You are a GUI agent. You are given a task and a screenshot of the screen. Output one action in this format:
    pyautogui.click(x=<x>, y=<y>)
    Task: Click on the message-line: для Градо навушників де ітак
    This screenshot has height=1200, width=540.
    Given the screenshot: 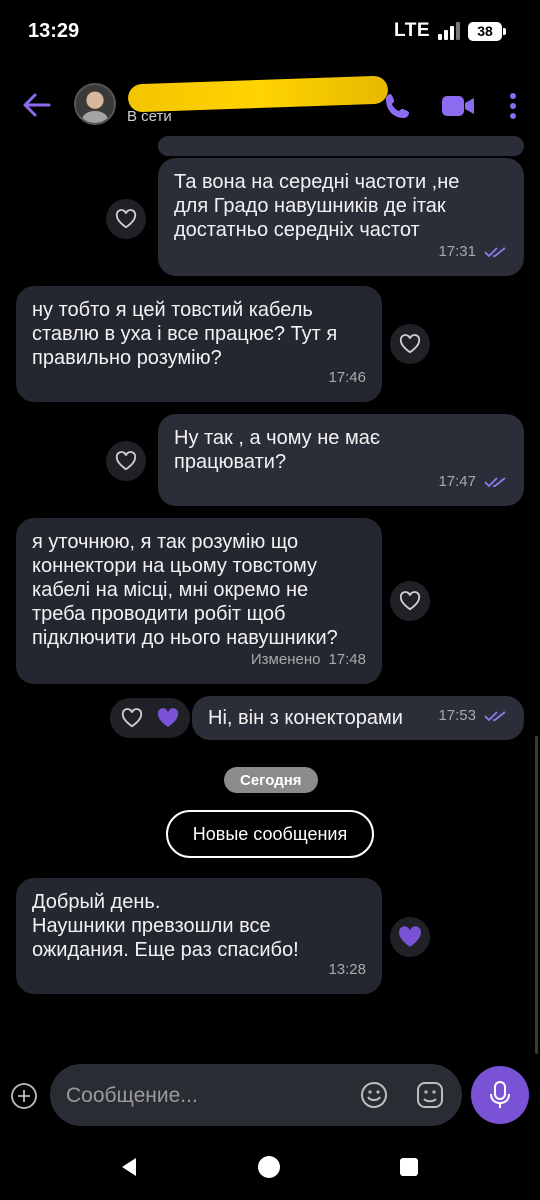 What is the action you would take?
    pyautogui.click(x=310, y=206)
    